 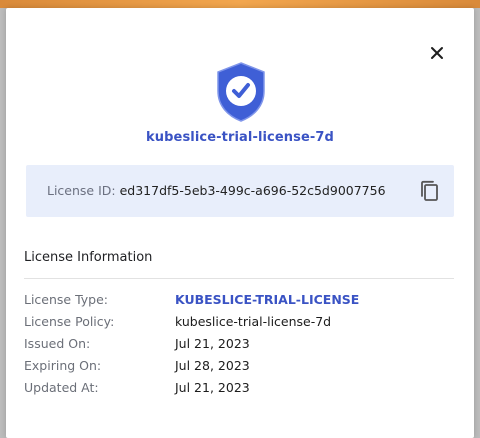 What do you see at coordinates (240, 137) in the screenshot?
I see `license-name-title: kubeslice-trial-license-7d` at bounding box center [240, 137].